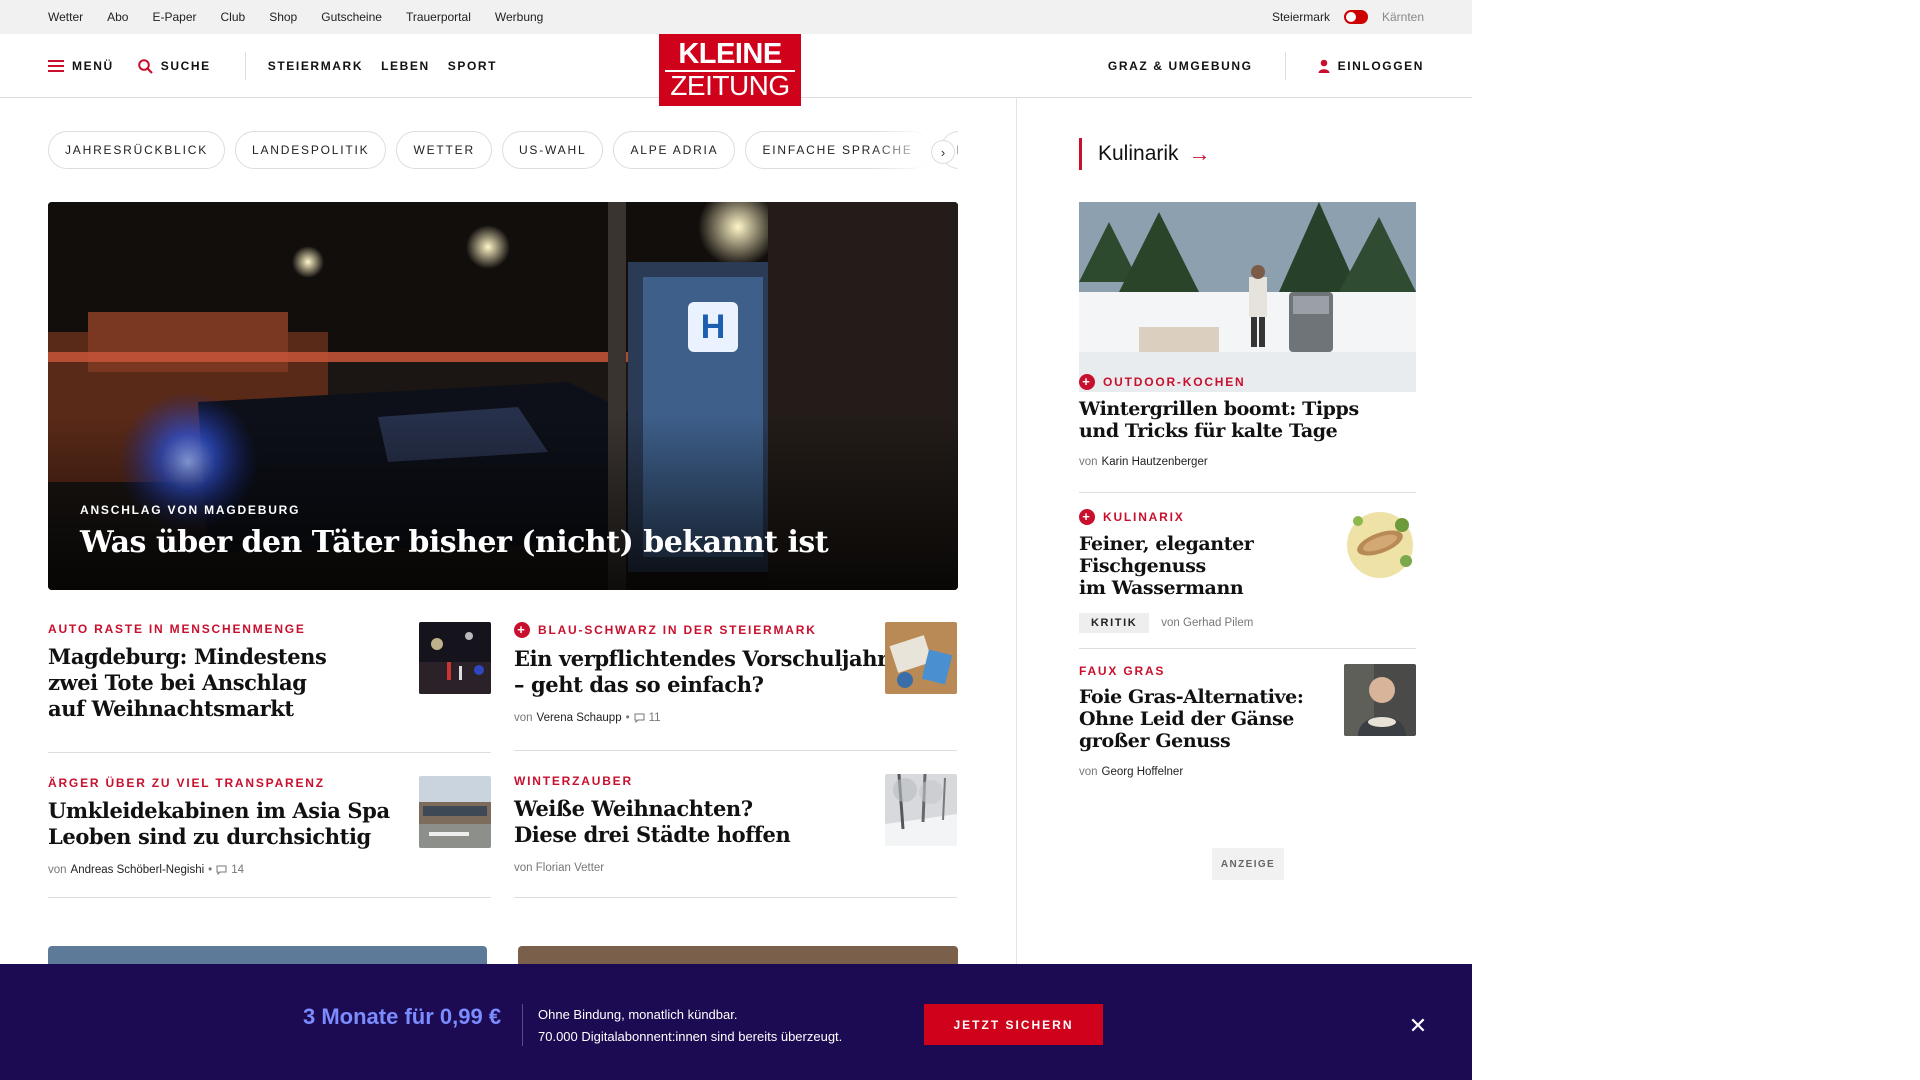 The image size is (1920, 1080). I want to click on util-link-club: Club, so click(233, 17).